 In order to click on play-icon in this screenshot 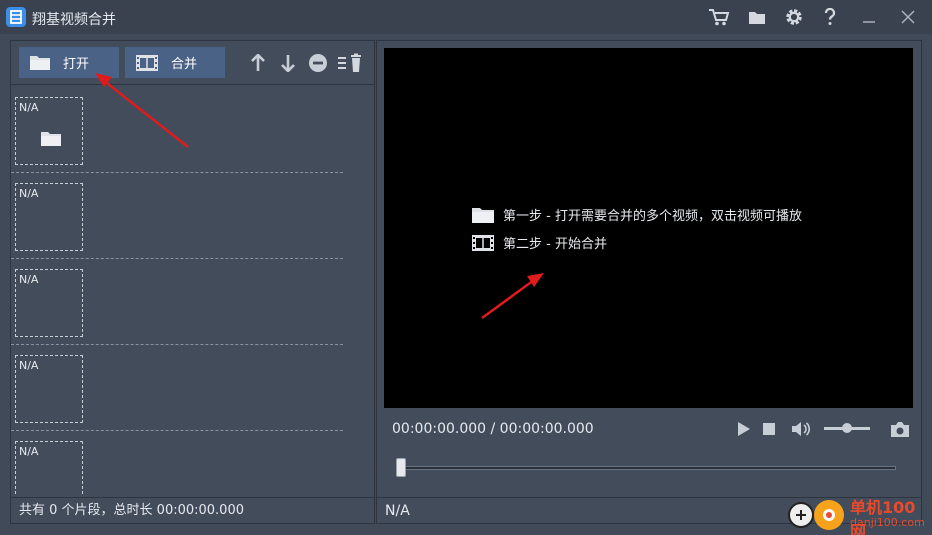, I will do `click(744, 429)`.